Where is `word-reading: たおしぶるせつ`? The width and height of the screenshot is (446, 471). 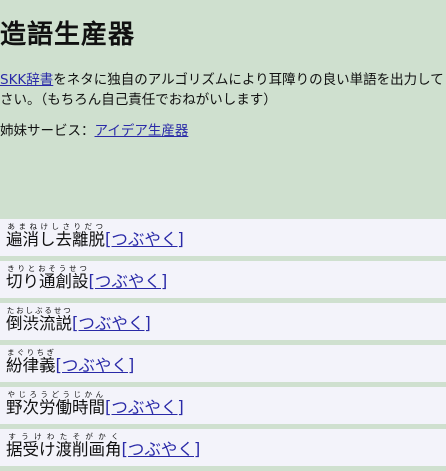
word-reading: たおしぶるせつ is located at coordinates (39, 310).